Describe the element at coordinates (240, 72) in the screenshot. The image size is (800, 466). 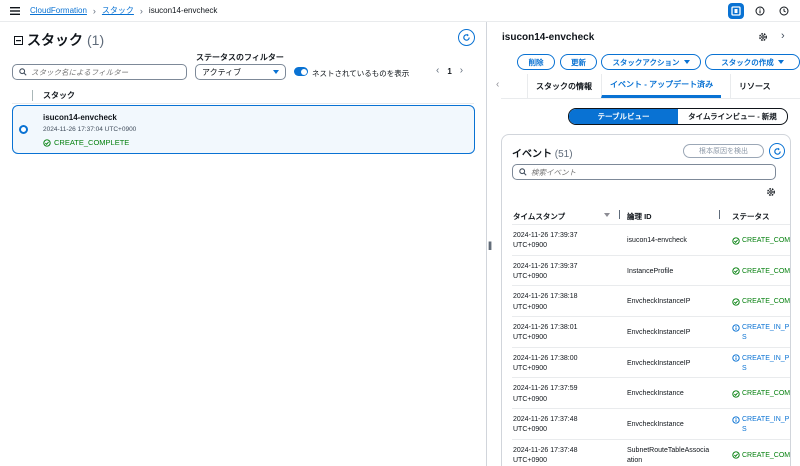
I see `status-filter-select: アクティブ` at that location.